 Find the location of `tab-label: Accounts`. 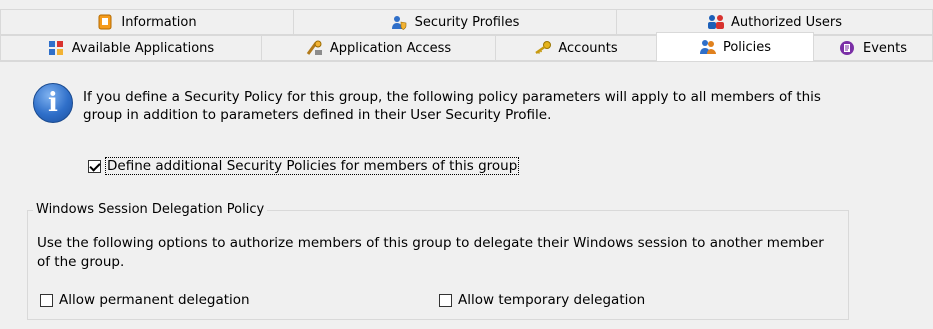

tab-label: Accounts is located at coordinates (588, 48).